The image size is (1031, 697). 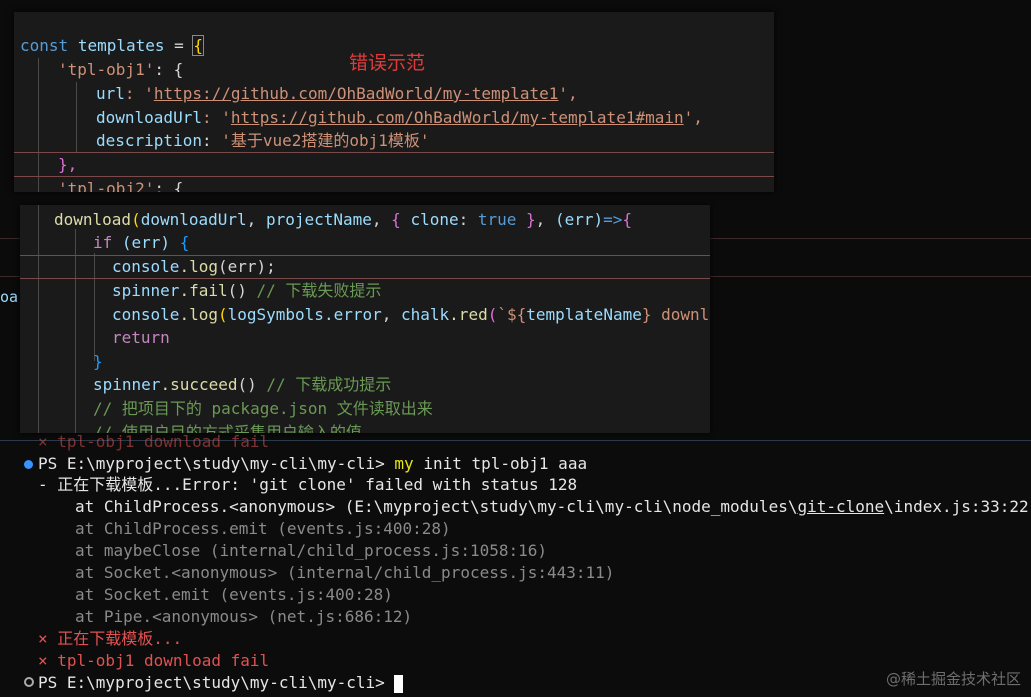 What do you see at coordinates (263, 528) in the screenshot?
I see `stack-trace-line: at ChildProcess.emit (events.js:400:28)` at bounding box center [263, 528].